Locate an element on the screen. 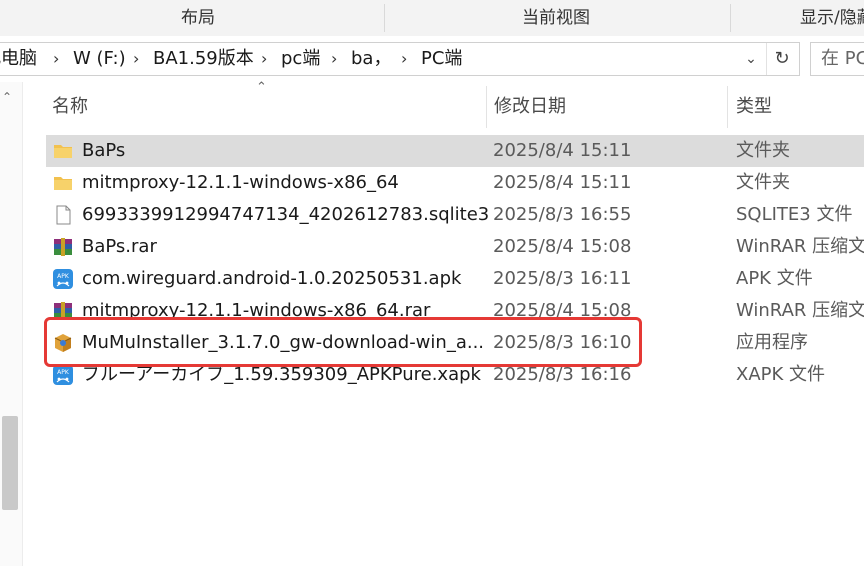 This screenshot has width=864, height=566. address-dropdown-icon: ⌄ is located at coordinates (751, 59).